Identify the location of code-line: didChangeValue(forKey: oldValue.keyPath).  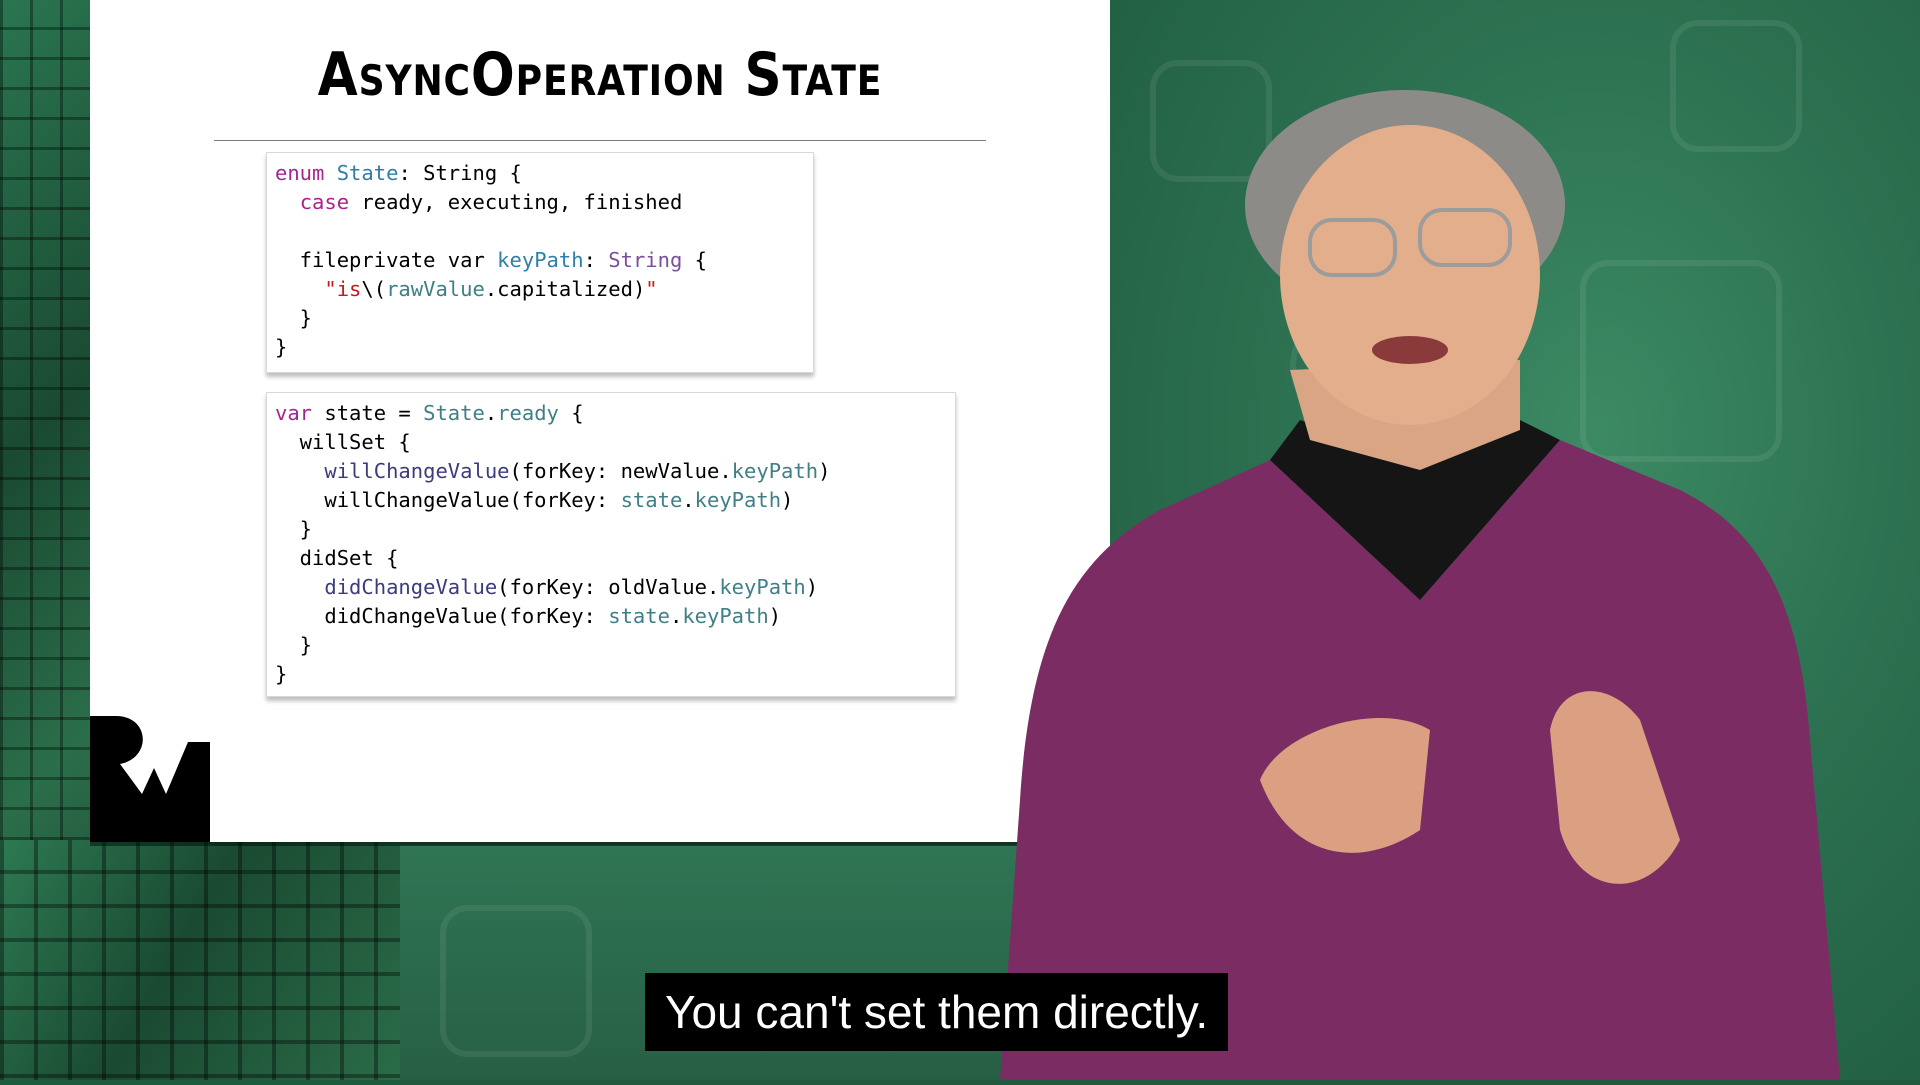
(611, 587).